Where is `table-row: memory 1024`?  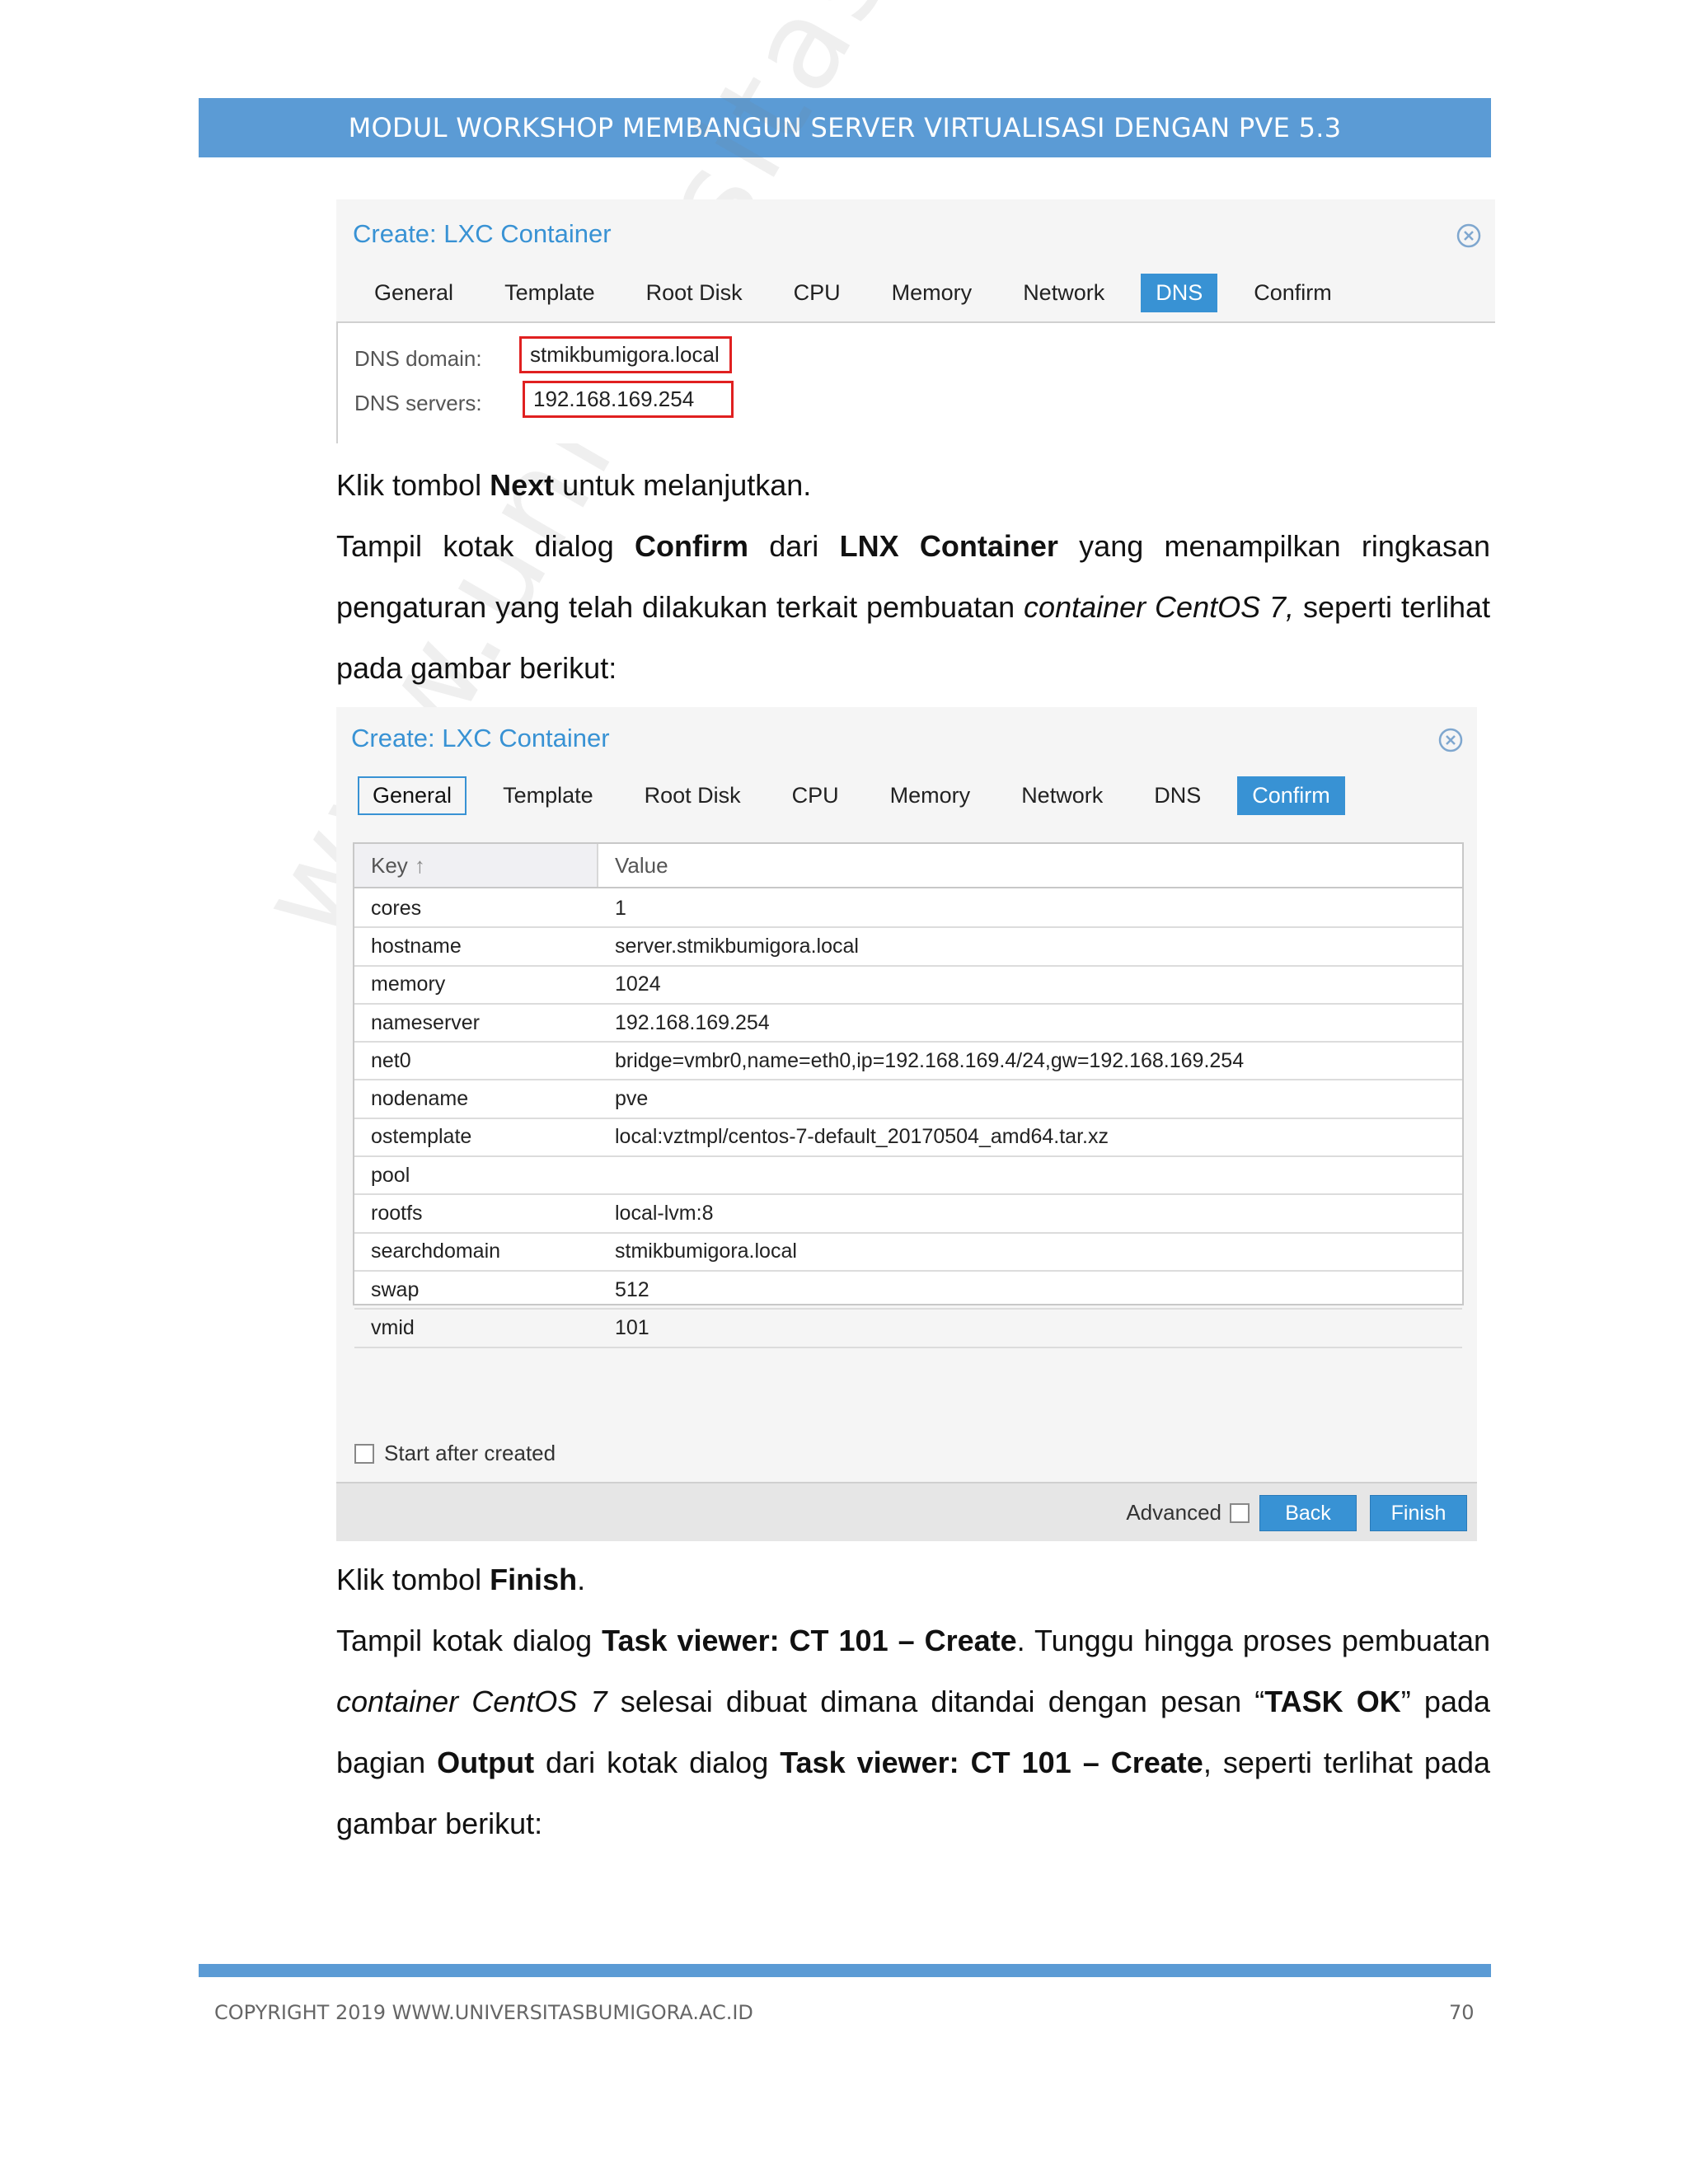 table-row: memory 1024 is located at coordinates (908, 986).